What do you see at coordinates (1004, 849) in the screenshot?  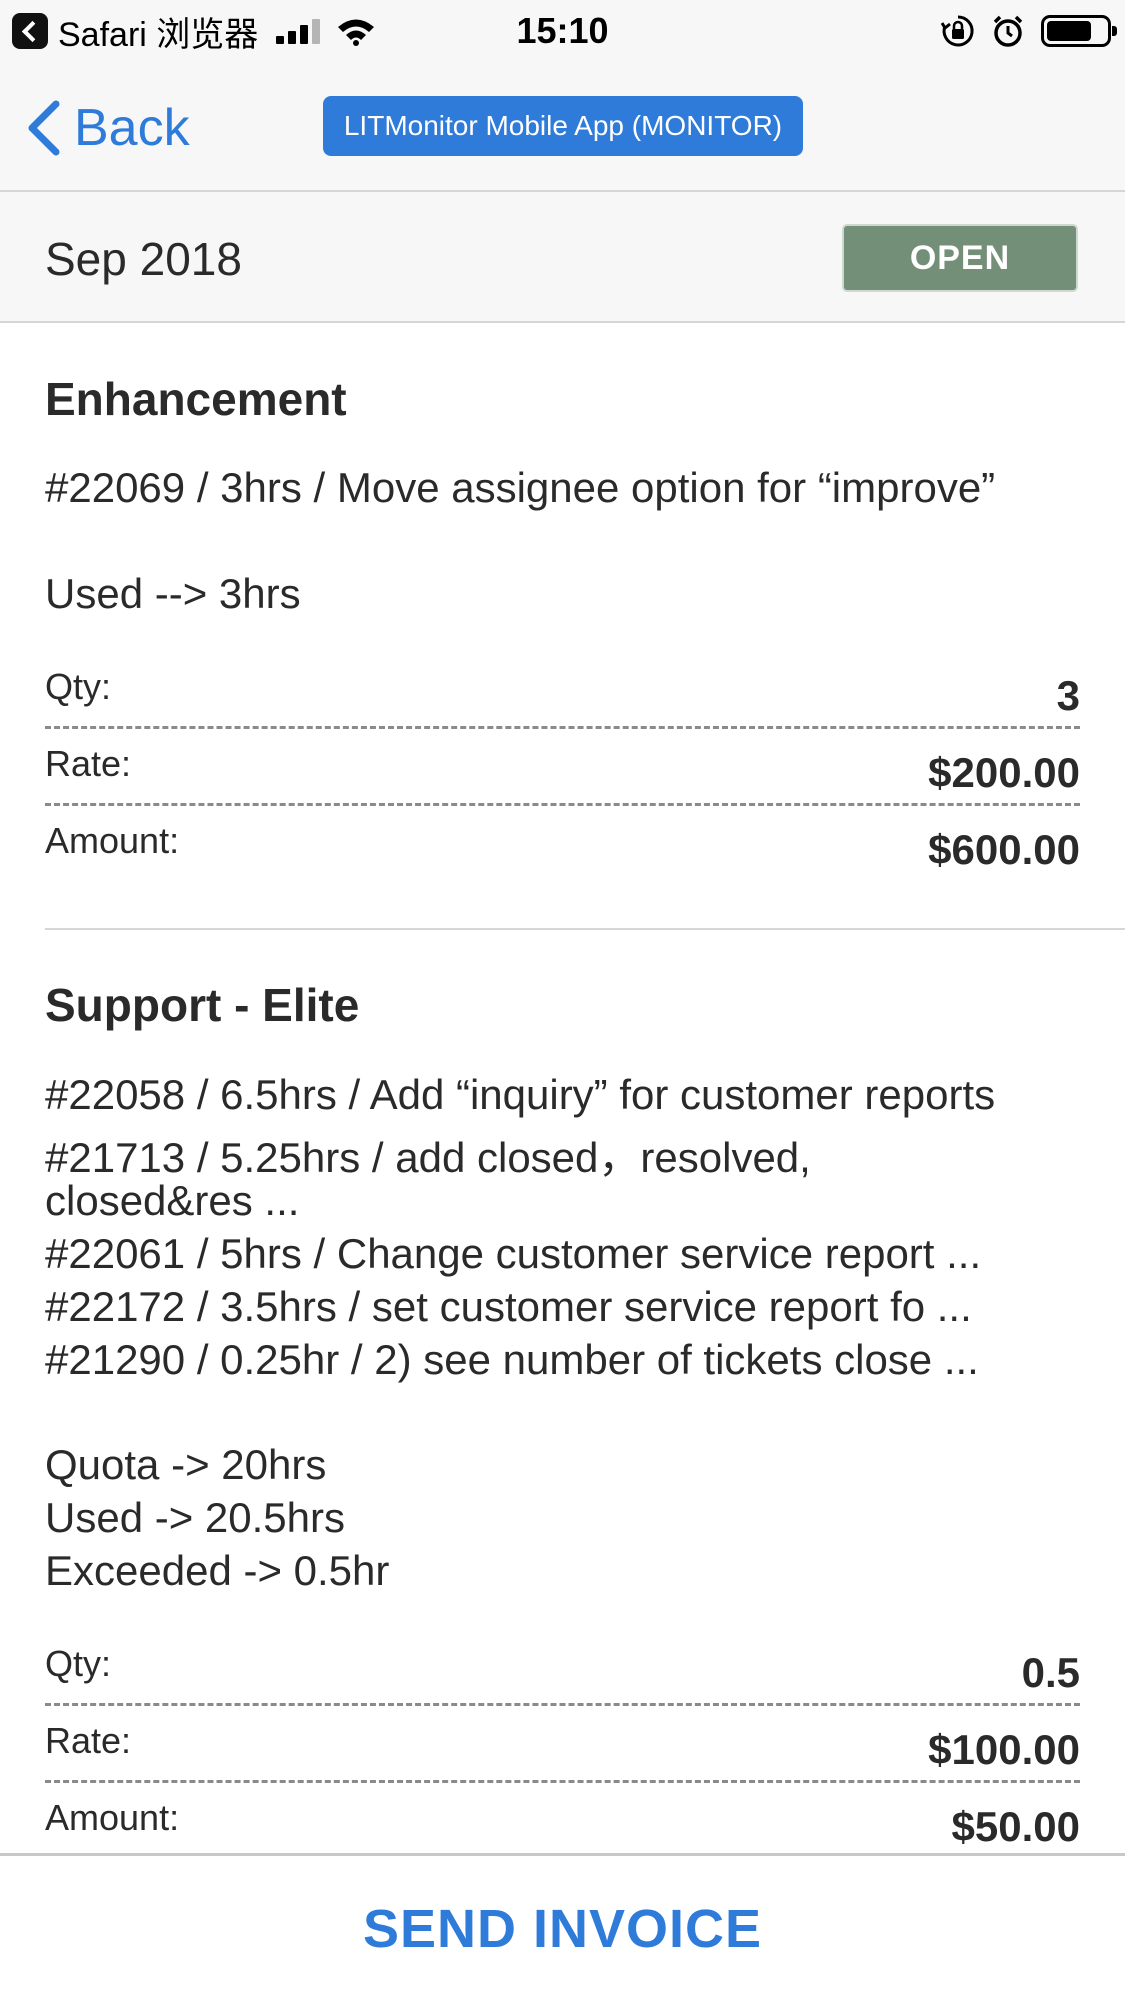 I see `amount-value: $600.00` at bounding box center [1004, 849].